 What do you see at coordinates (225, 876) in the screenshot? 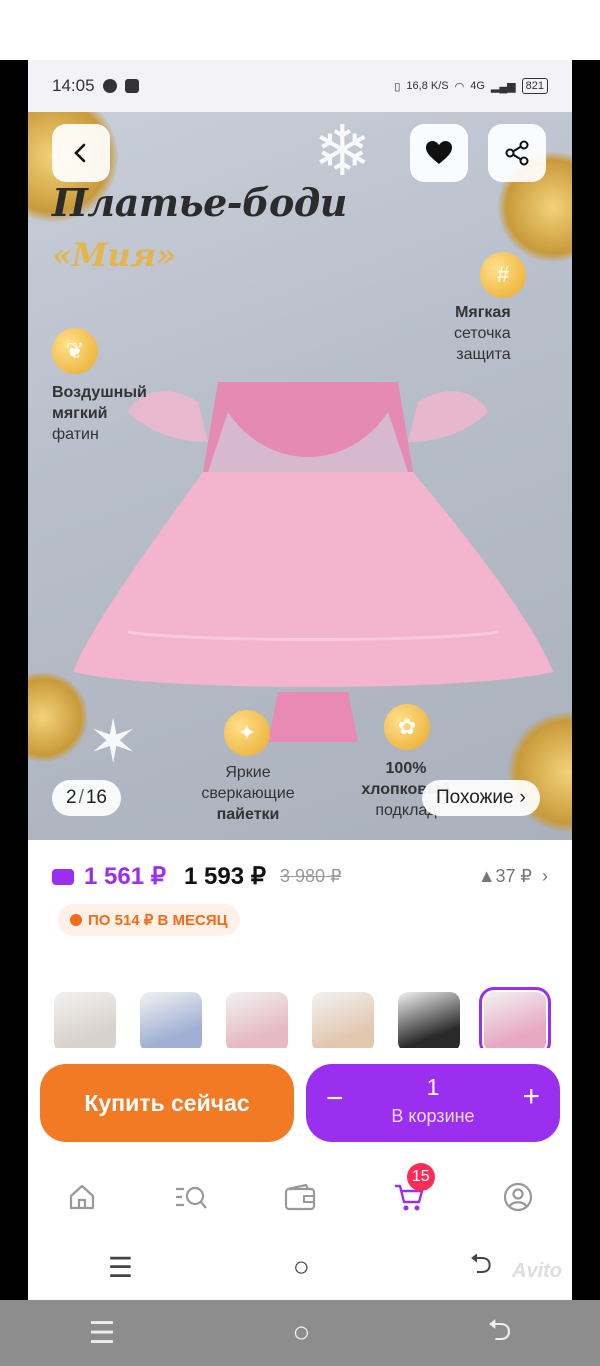
I see `product-price: 1 593 ₽` at bounding box center [225, 876].